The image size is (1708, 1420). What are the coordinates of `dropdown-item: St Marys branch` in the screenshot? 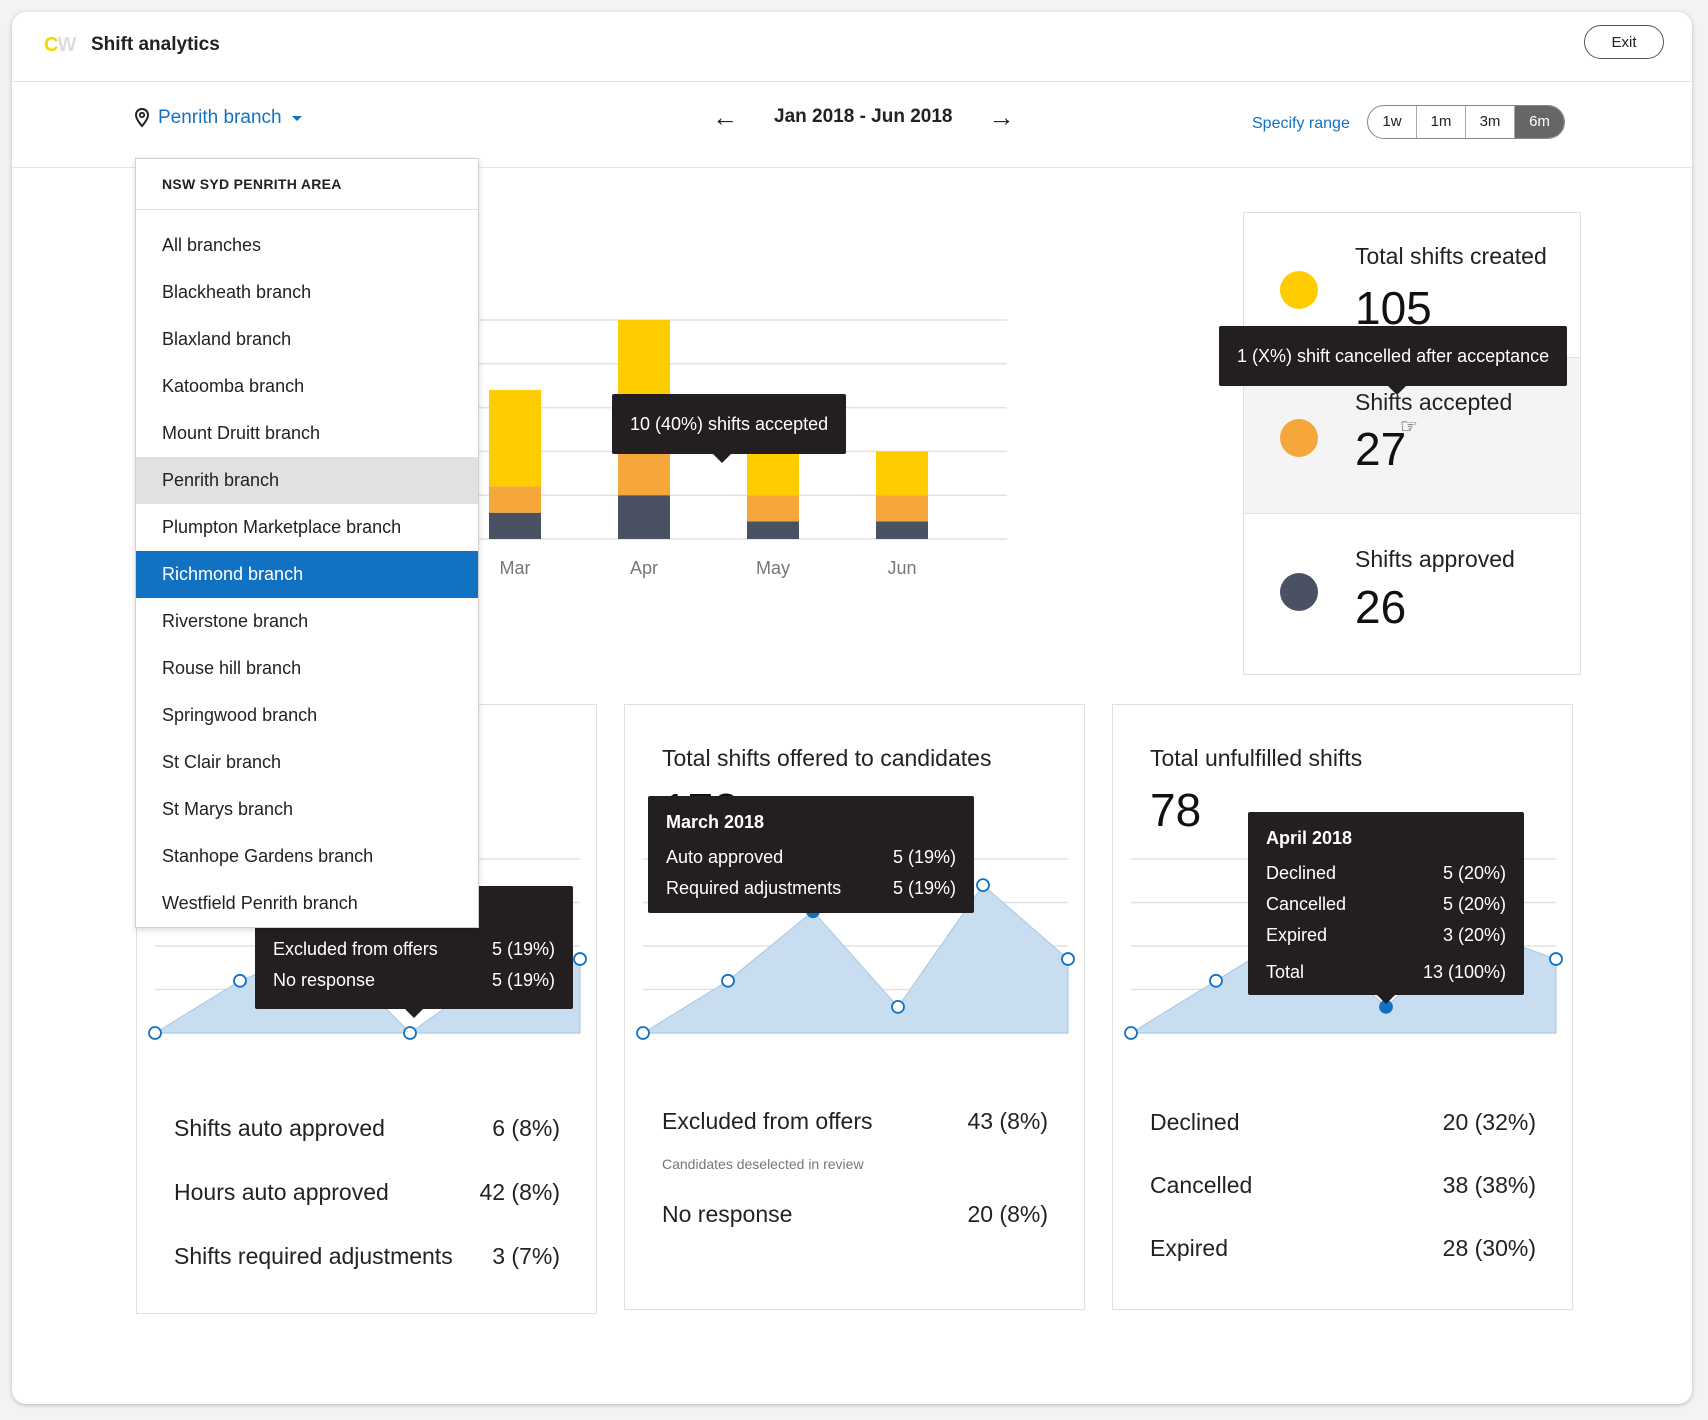 It's located at (307, 809).